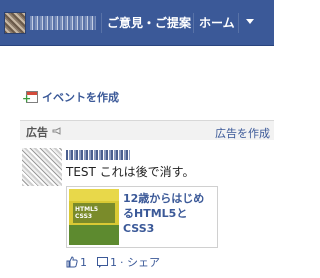  I want to click on ad-card-title: 12歳からはじめるHTML5とCSS3, so click(169, 213).